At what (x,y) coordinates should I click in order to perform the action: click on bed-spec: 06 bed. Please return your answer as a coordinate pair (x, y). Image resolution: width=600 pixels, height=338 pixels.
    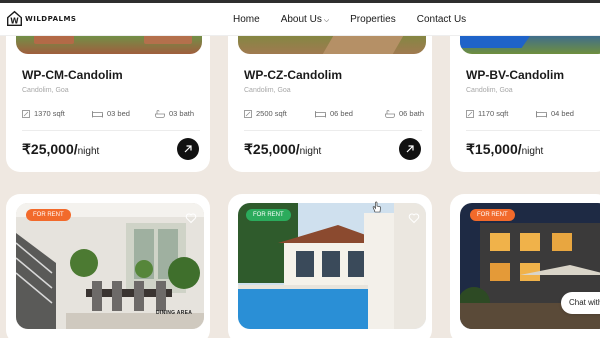
    Looking at the image, I should click on (334, 113).